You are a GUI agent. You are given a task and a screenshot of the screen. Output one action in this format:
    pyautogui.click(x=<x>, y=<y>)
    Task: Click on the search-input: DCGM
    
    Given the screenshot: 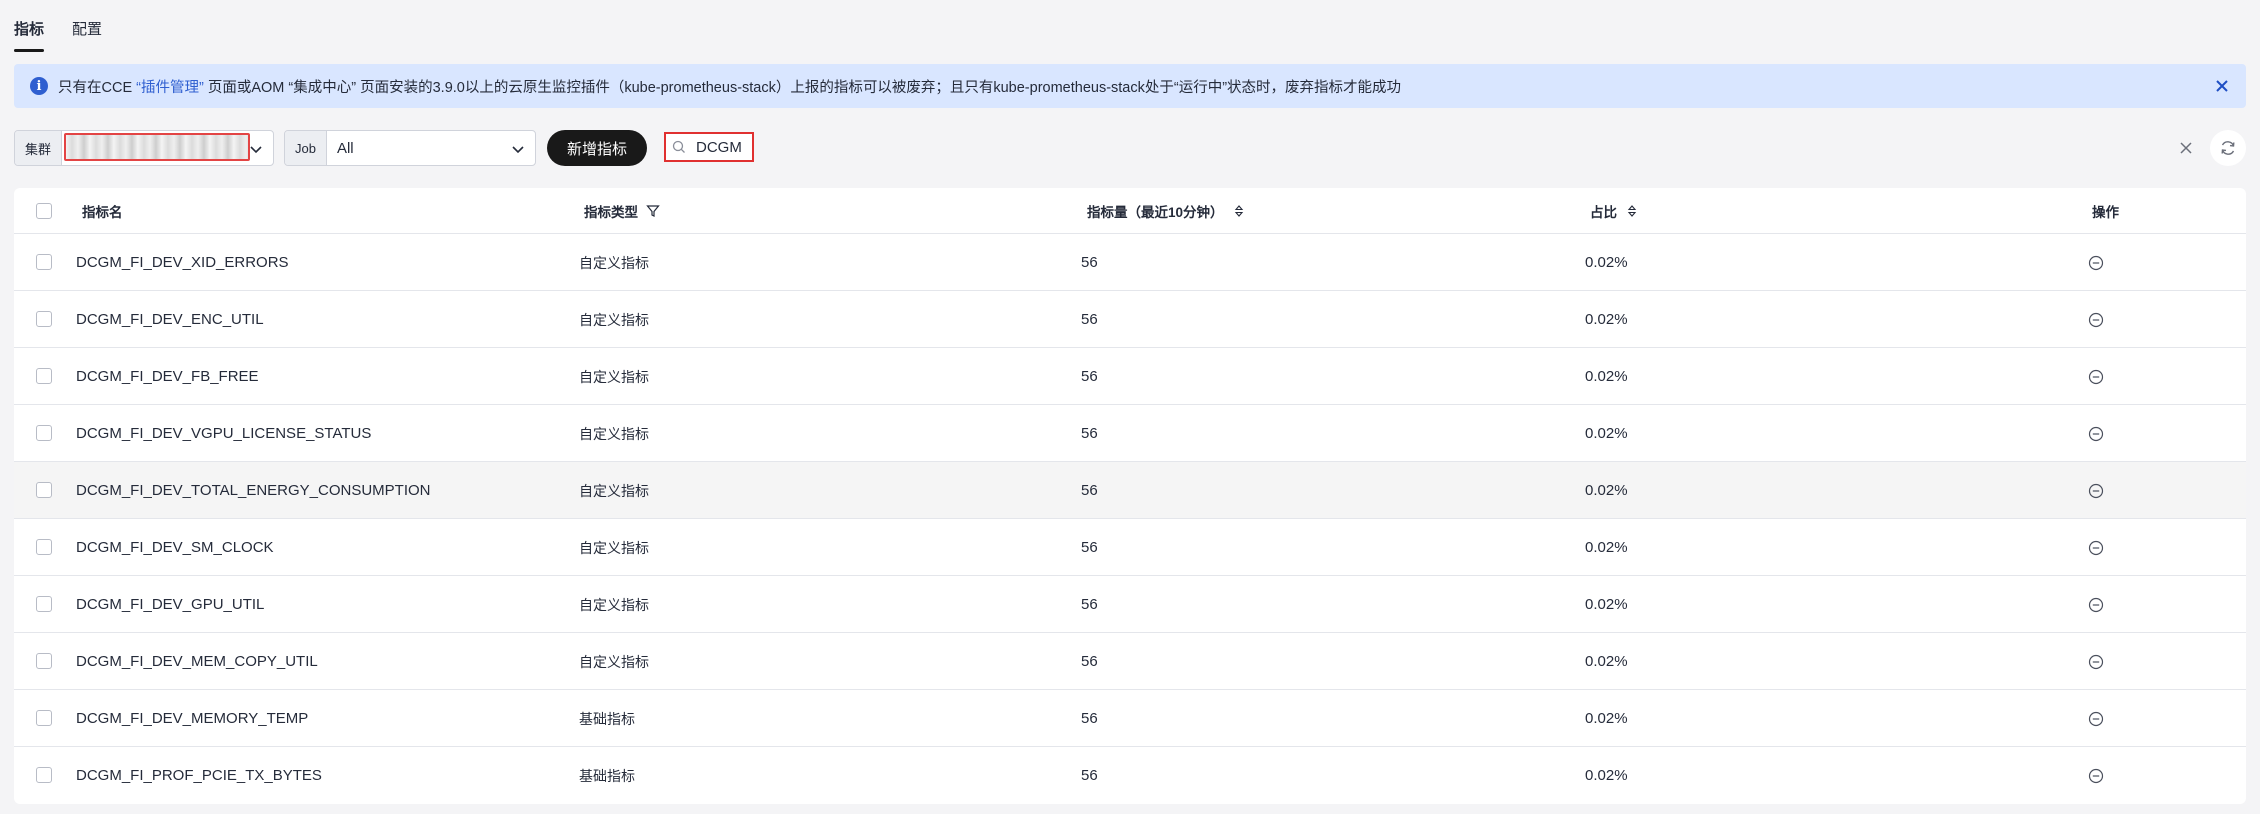 What is the action you would take?
    pyautogui.click(x=709, y=147)
    